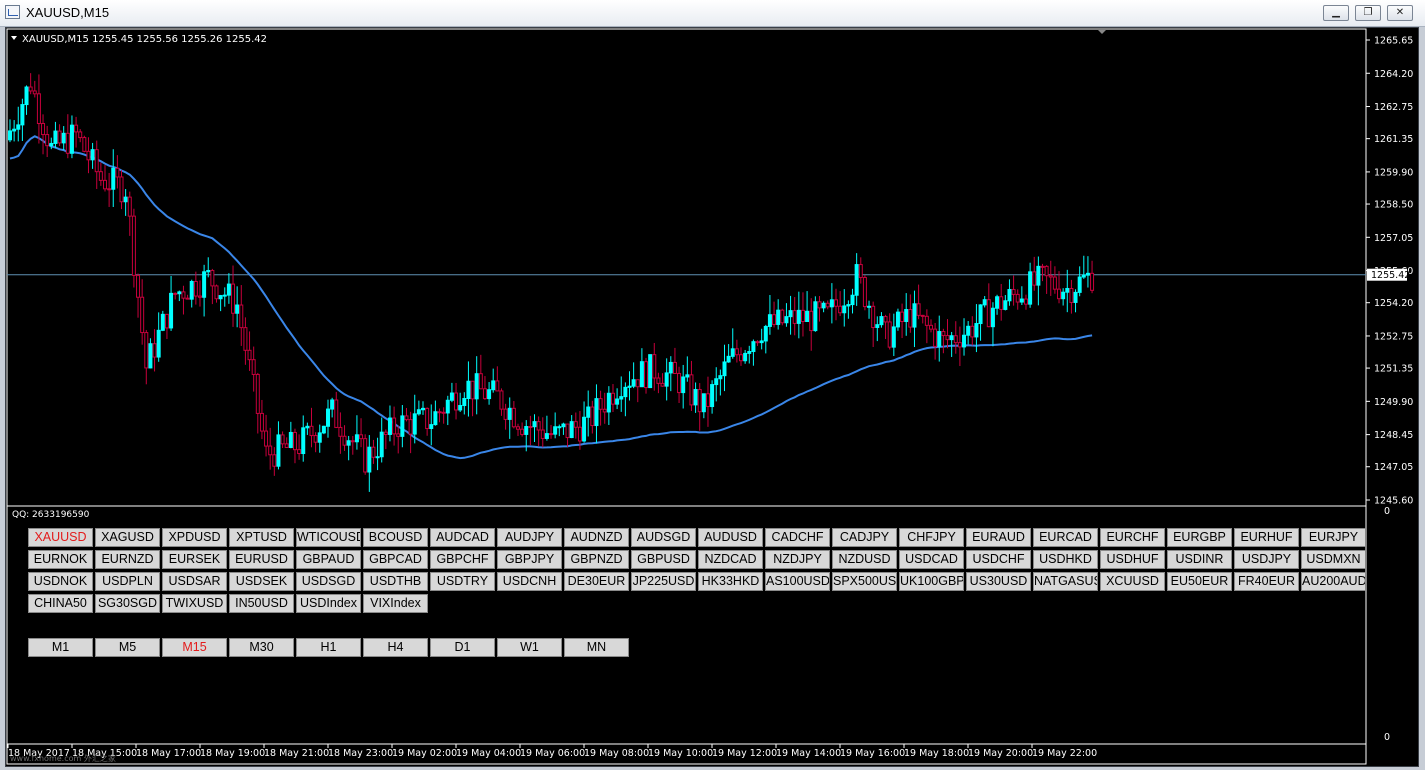  What do you see at coordinates (462, 581) in the screenshot?
I see `symbol-button-usdtry: USDTRY` at bounding box center [462, 581].